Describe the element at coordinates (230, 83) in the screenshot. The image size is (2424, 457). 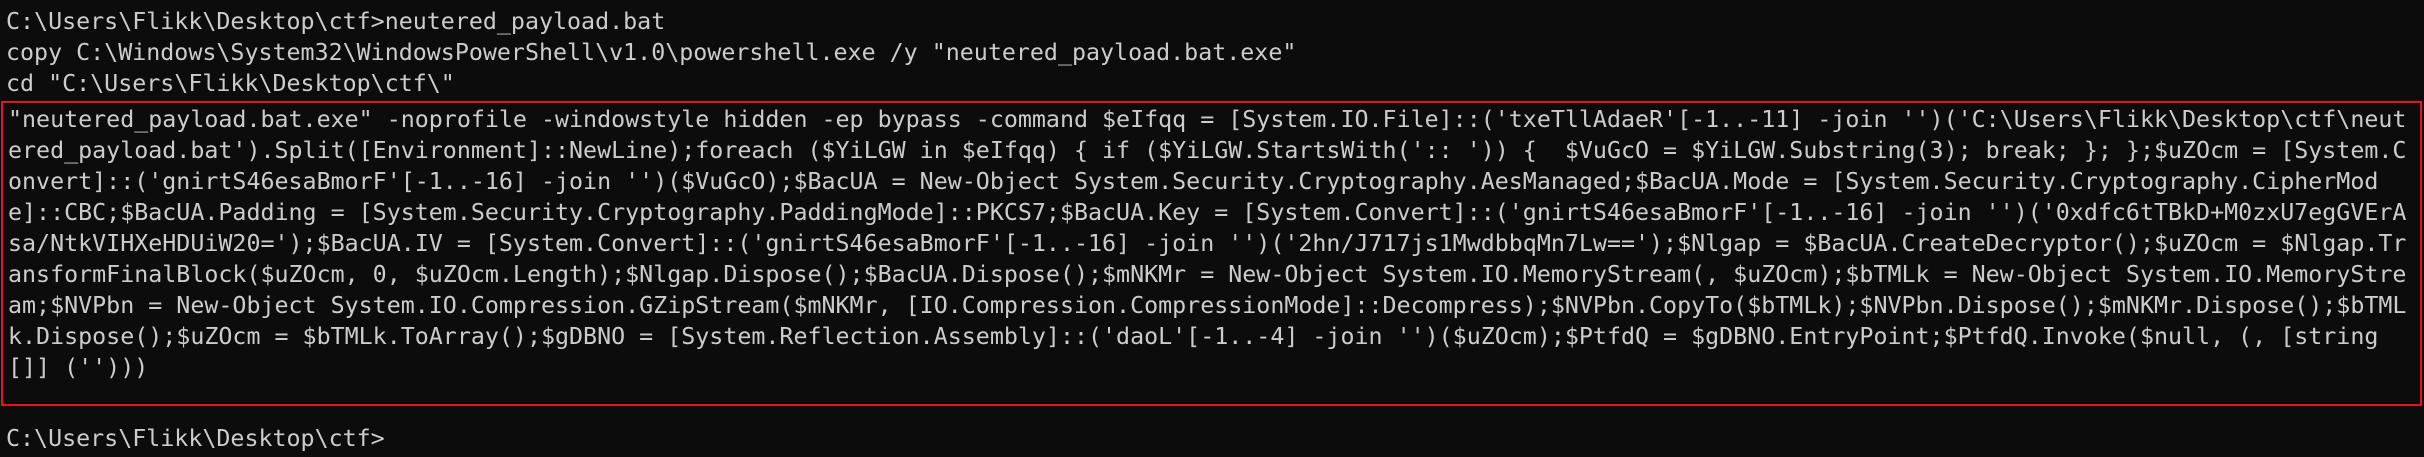
I see `cd-command-line: cd "C:\Users\Flikk\Desktop\ctf\"` at that location.